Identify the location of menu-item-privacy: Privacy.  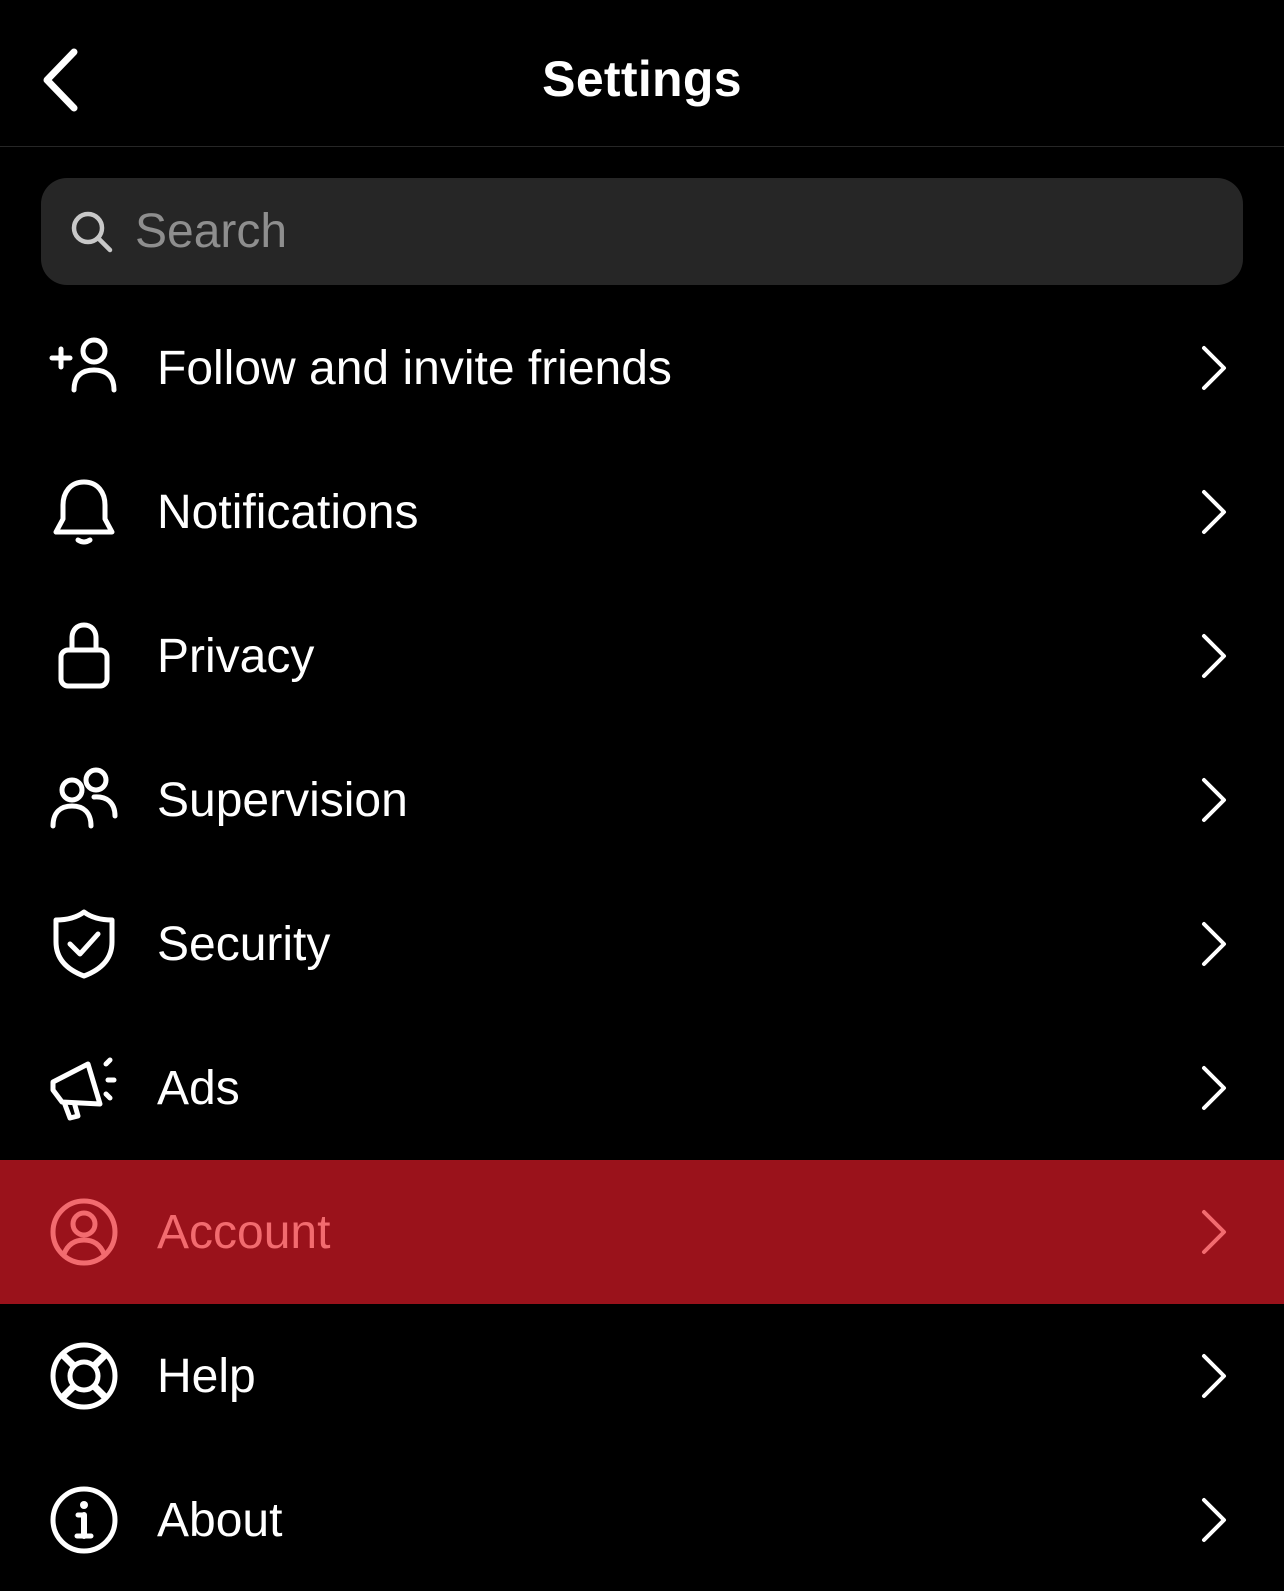
(642, 656).